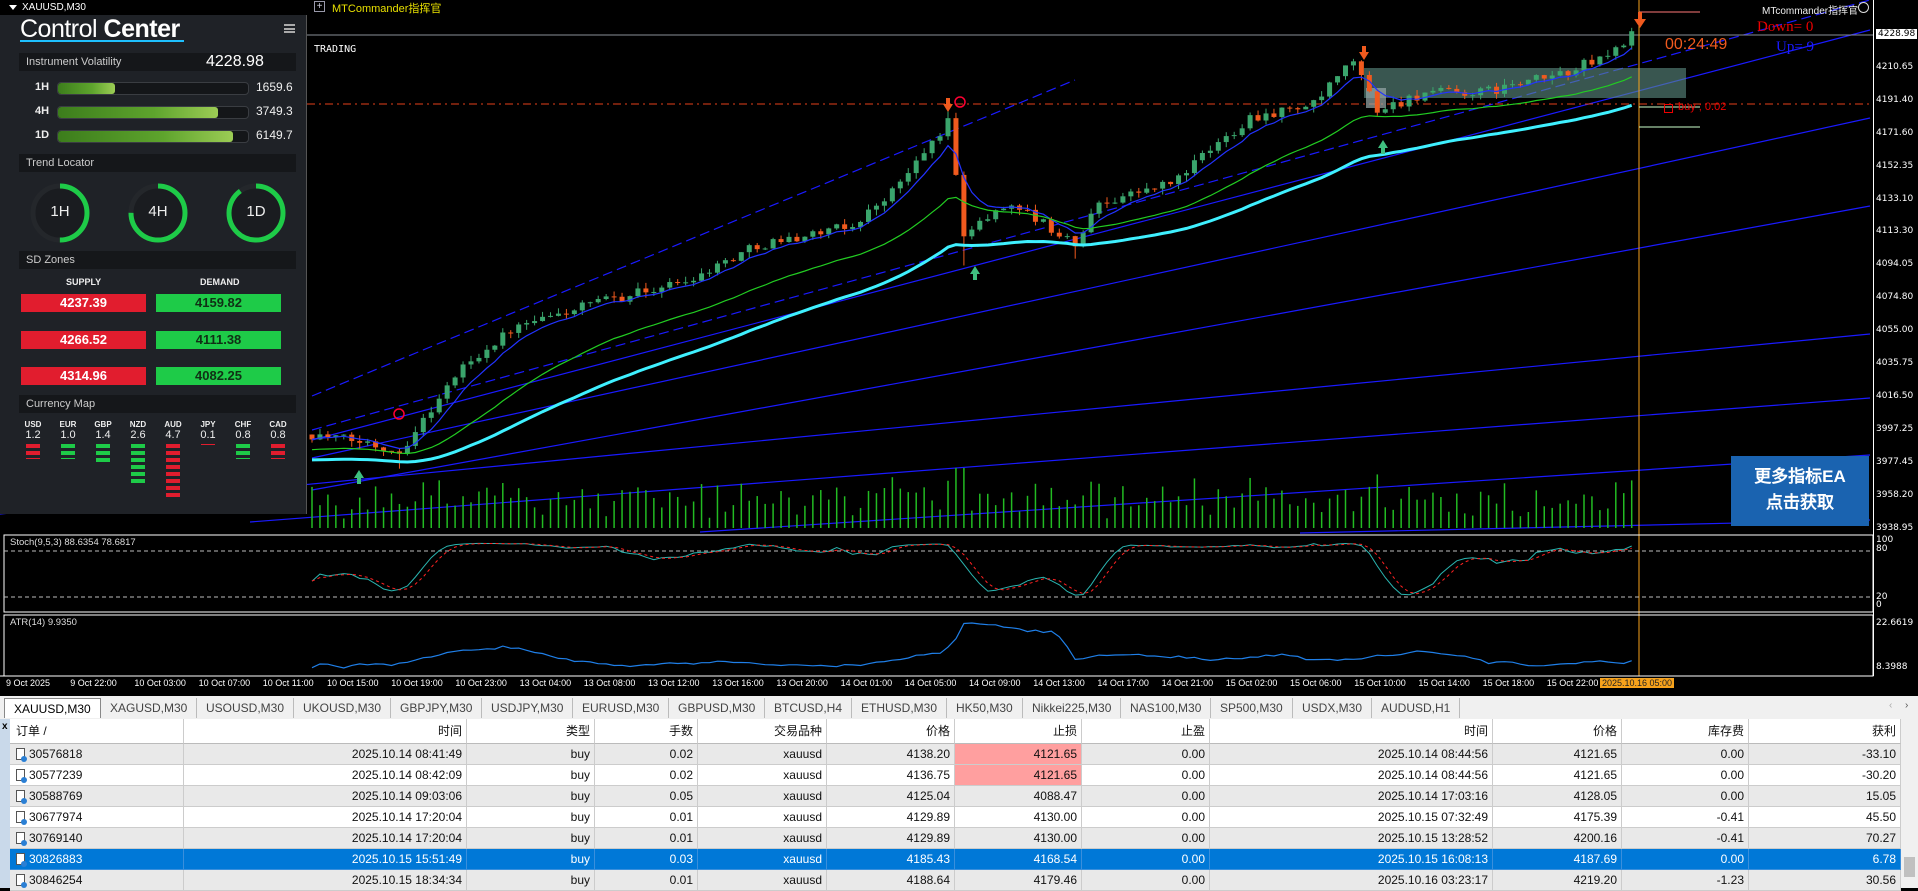 The height and width of the screenshot is (891, 1918). What do you see at coordinates (1072, 708) in the screenshot?
I see `chart-tab: Nikkei225,M30` at bounding box center [1072, 708].